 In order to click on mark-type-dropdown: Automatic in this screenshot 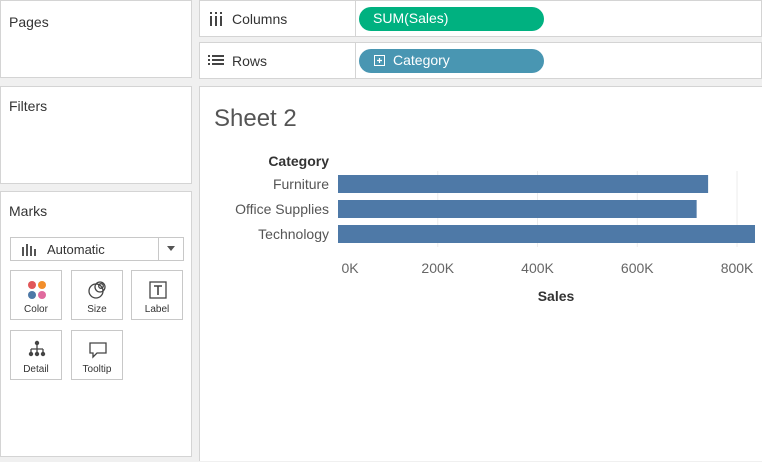, I will do `click(97, 249)`.